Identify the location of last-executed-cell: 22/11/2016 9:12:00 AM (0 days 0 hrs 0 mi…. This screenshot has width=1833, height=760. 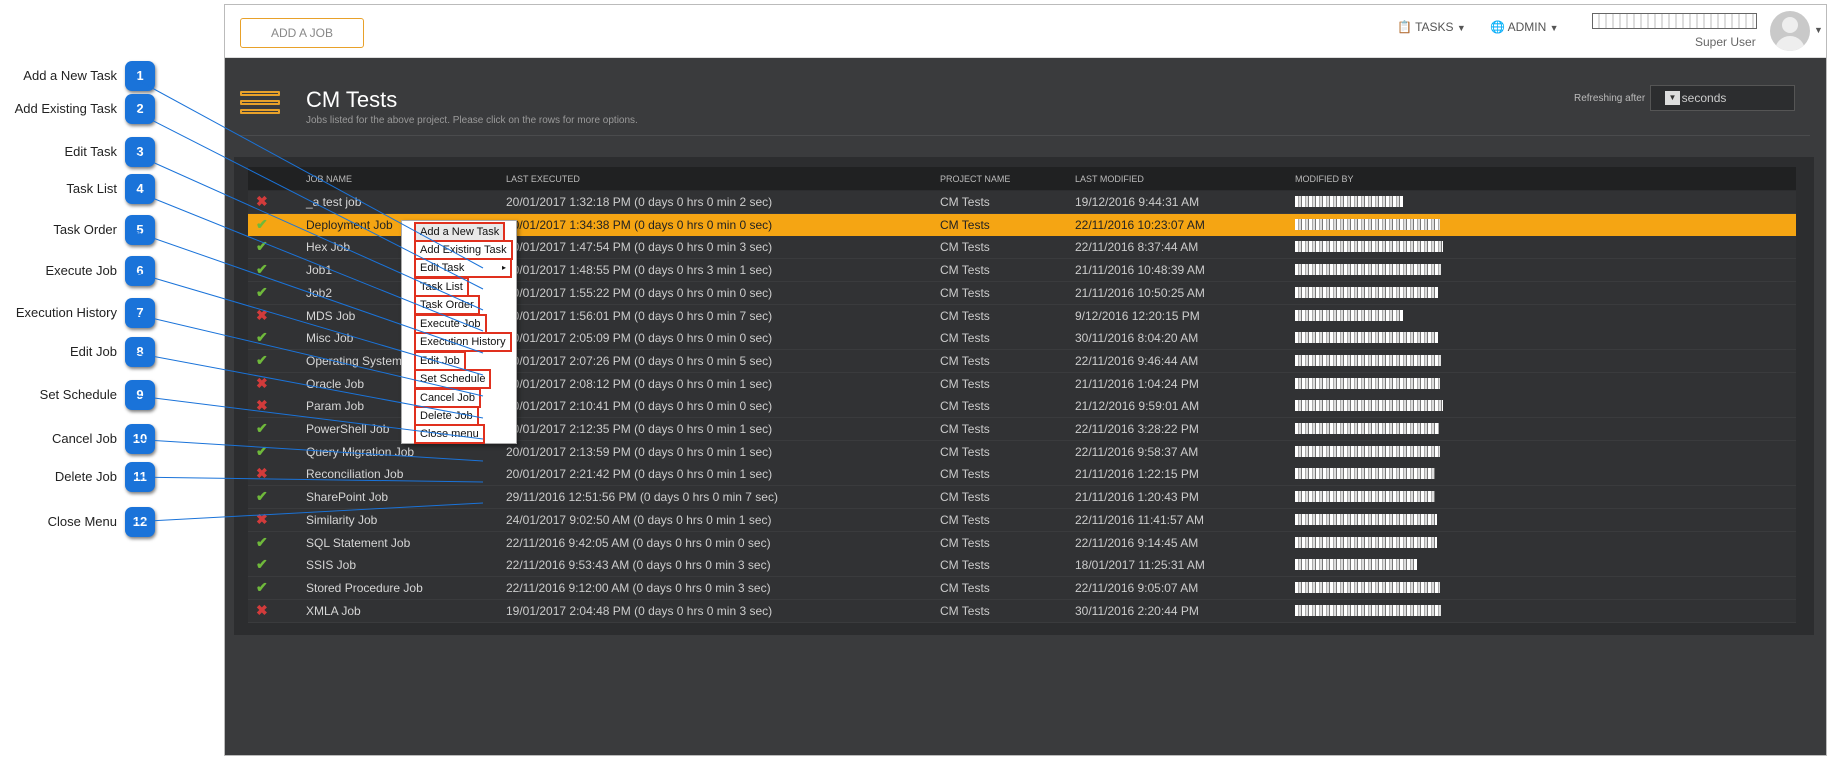
(638, 587).